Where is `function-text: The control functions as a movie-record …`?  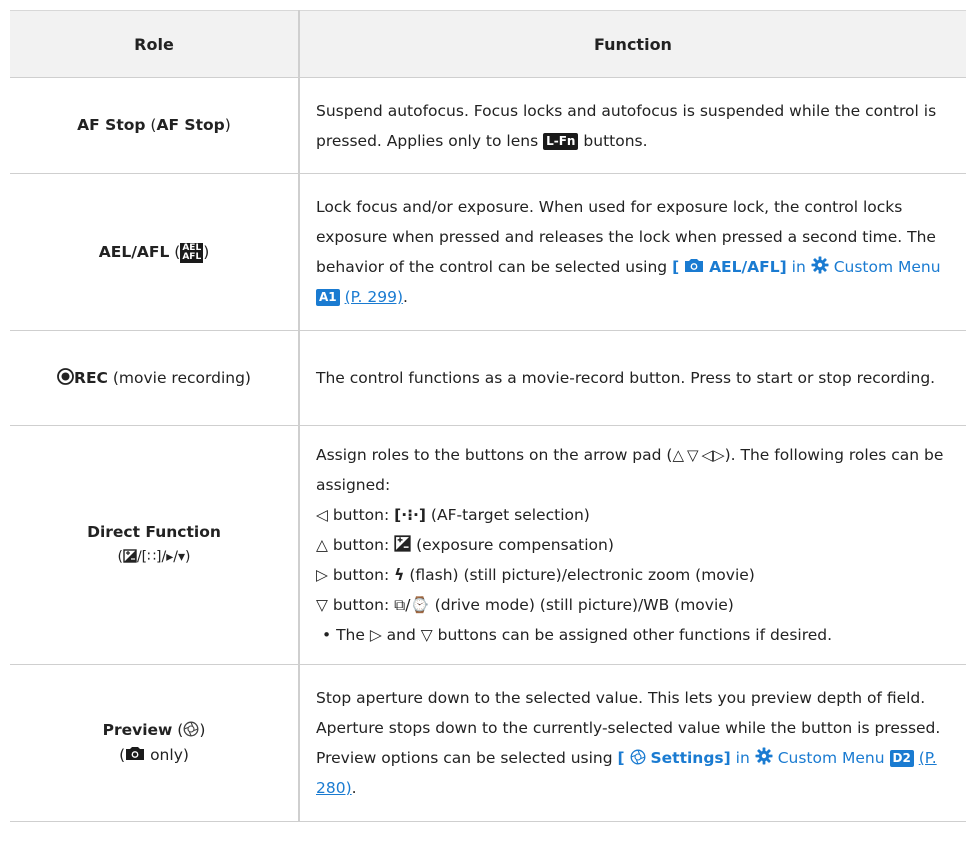 function-text: The control functions as a movie-record … is located at coordinates (626, 378).